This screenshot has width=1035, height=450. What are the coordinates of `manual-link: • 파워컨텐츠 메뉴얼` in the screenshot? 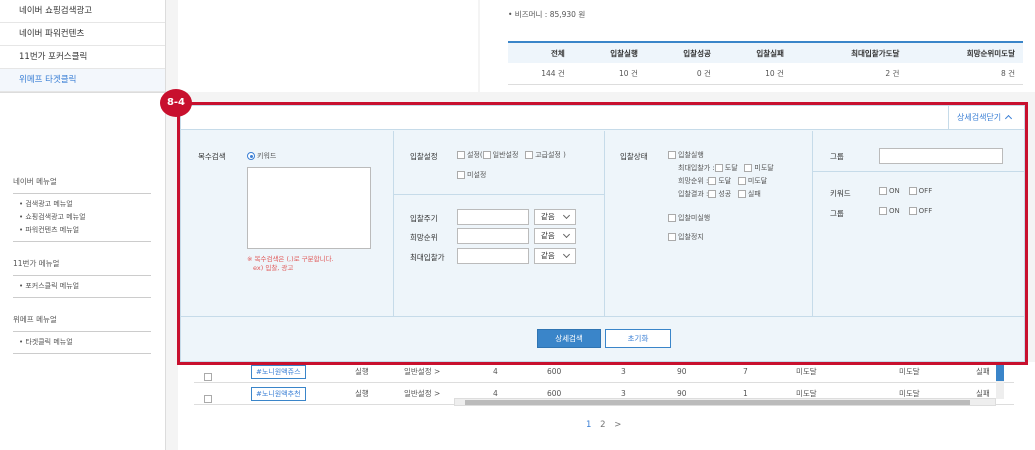 It's located at (85, 230).